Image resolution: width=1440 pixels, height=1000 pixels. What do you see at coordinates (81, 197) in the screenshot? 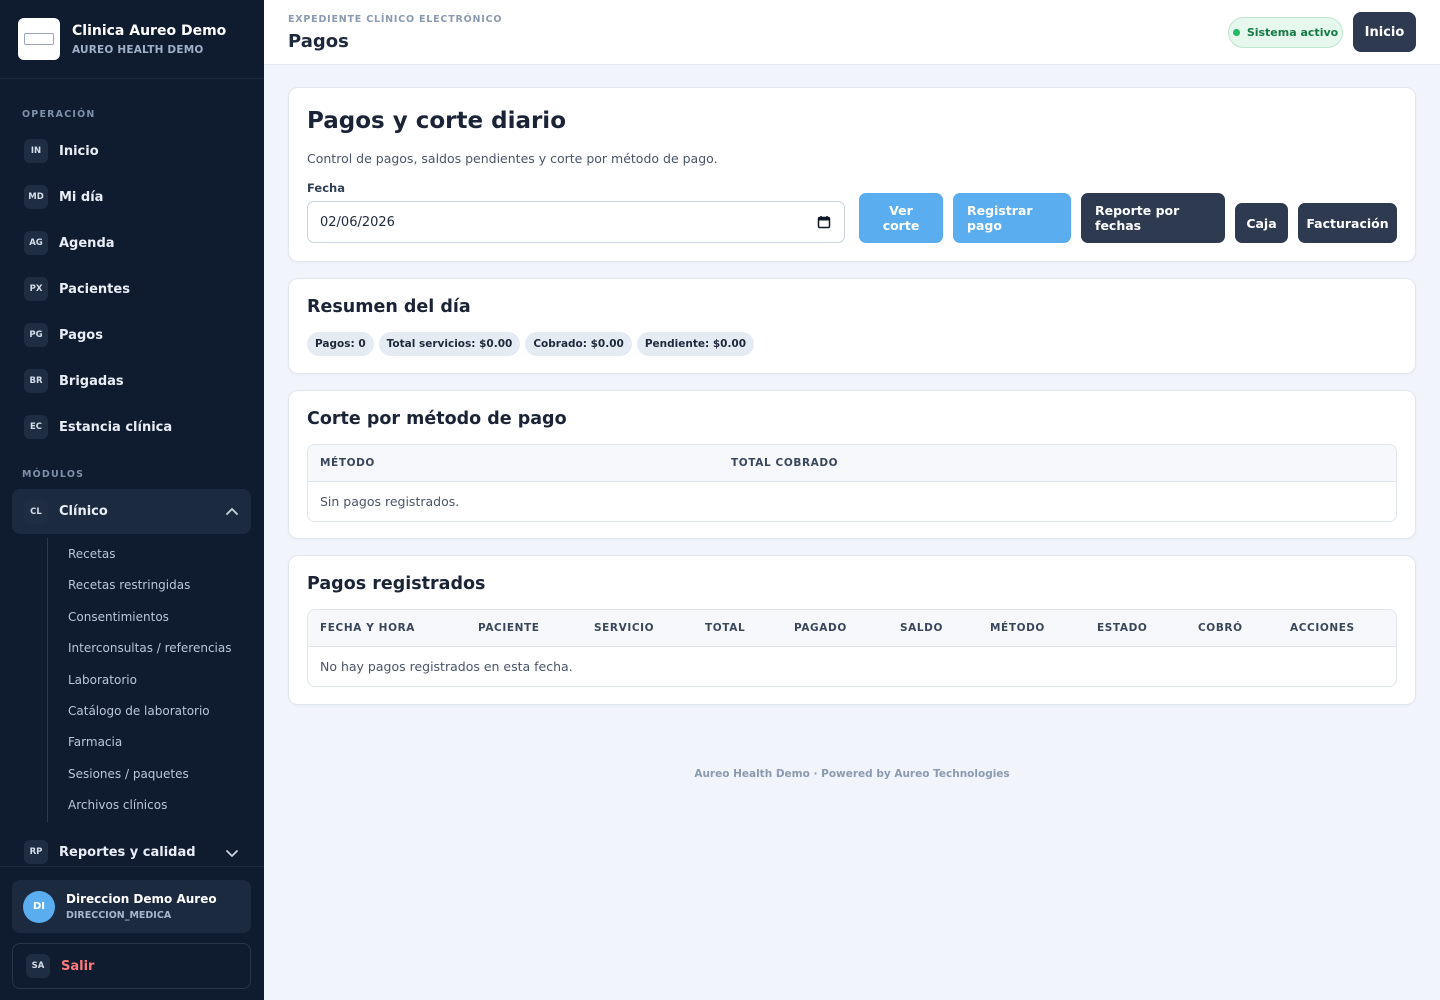
I see `sidebar-item-label: Mi día` at bounding box center [81, 197].